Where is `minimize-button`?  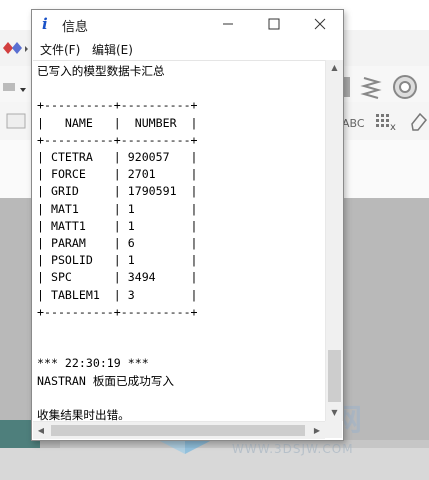 minimize-button is located at coordinates (228, 24).